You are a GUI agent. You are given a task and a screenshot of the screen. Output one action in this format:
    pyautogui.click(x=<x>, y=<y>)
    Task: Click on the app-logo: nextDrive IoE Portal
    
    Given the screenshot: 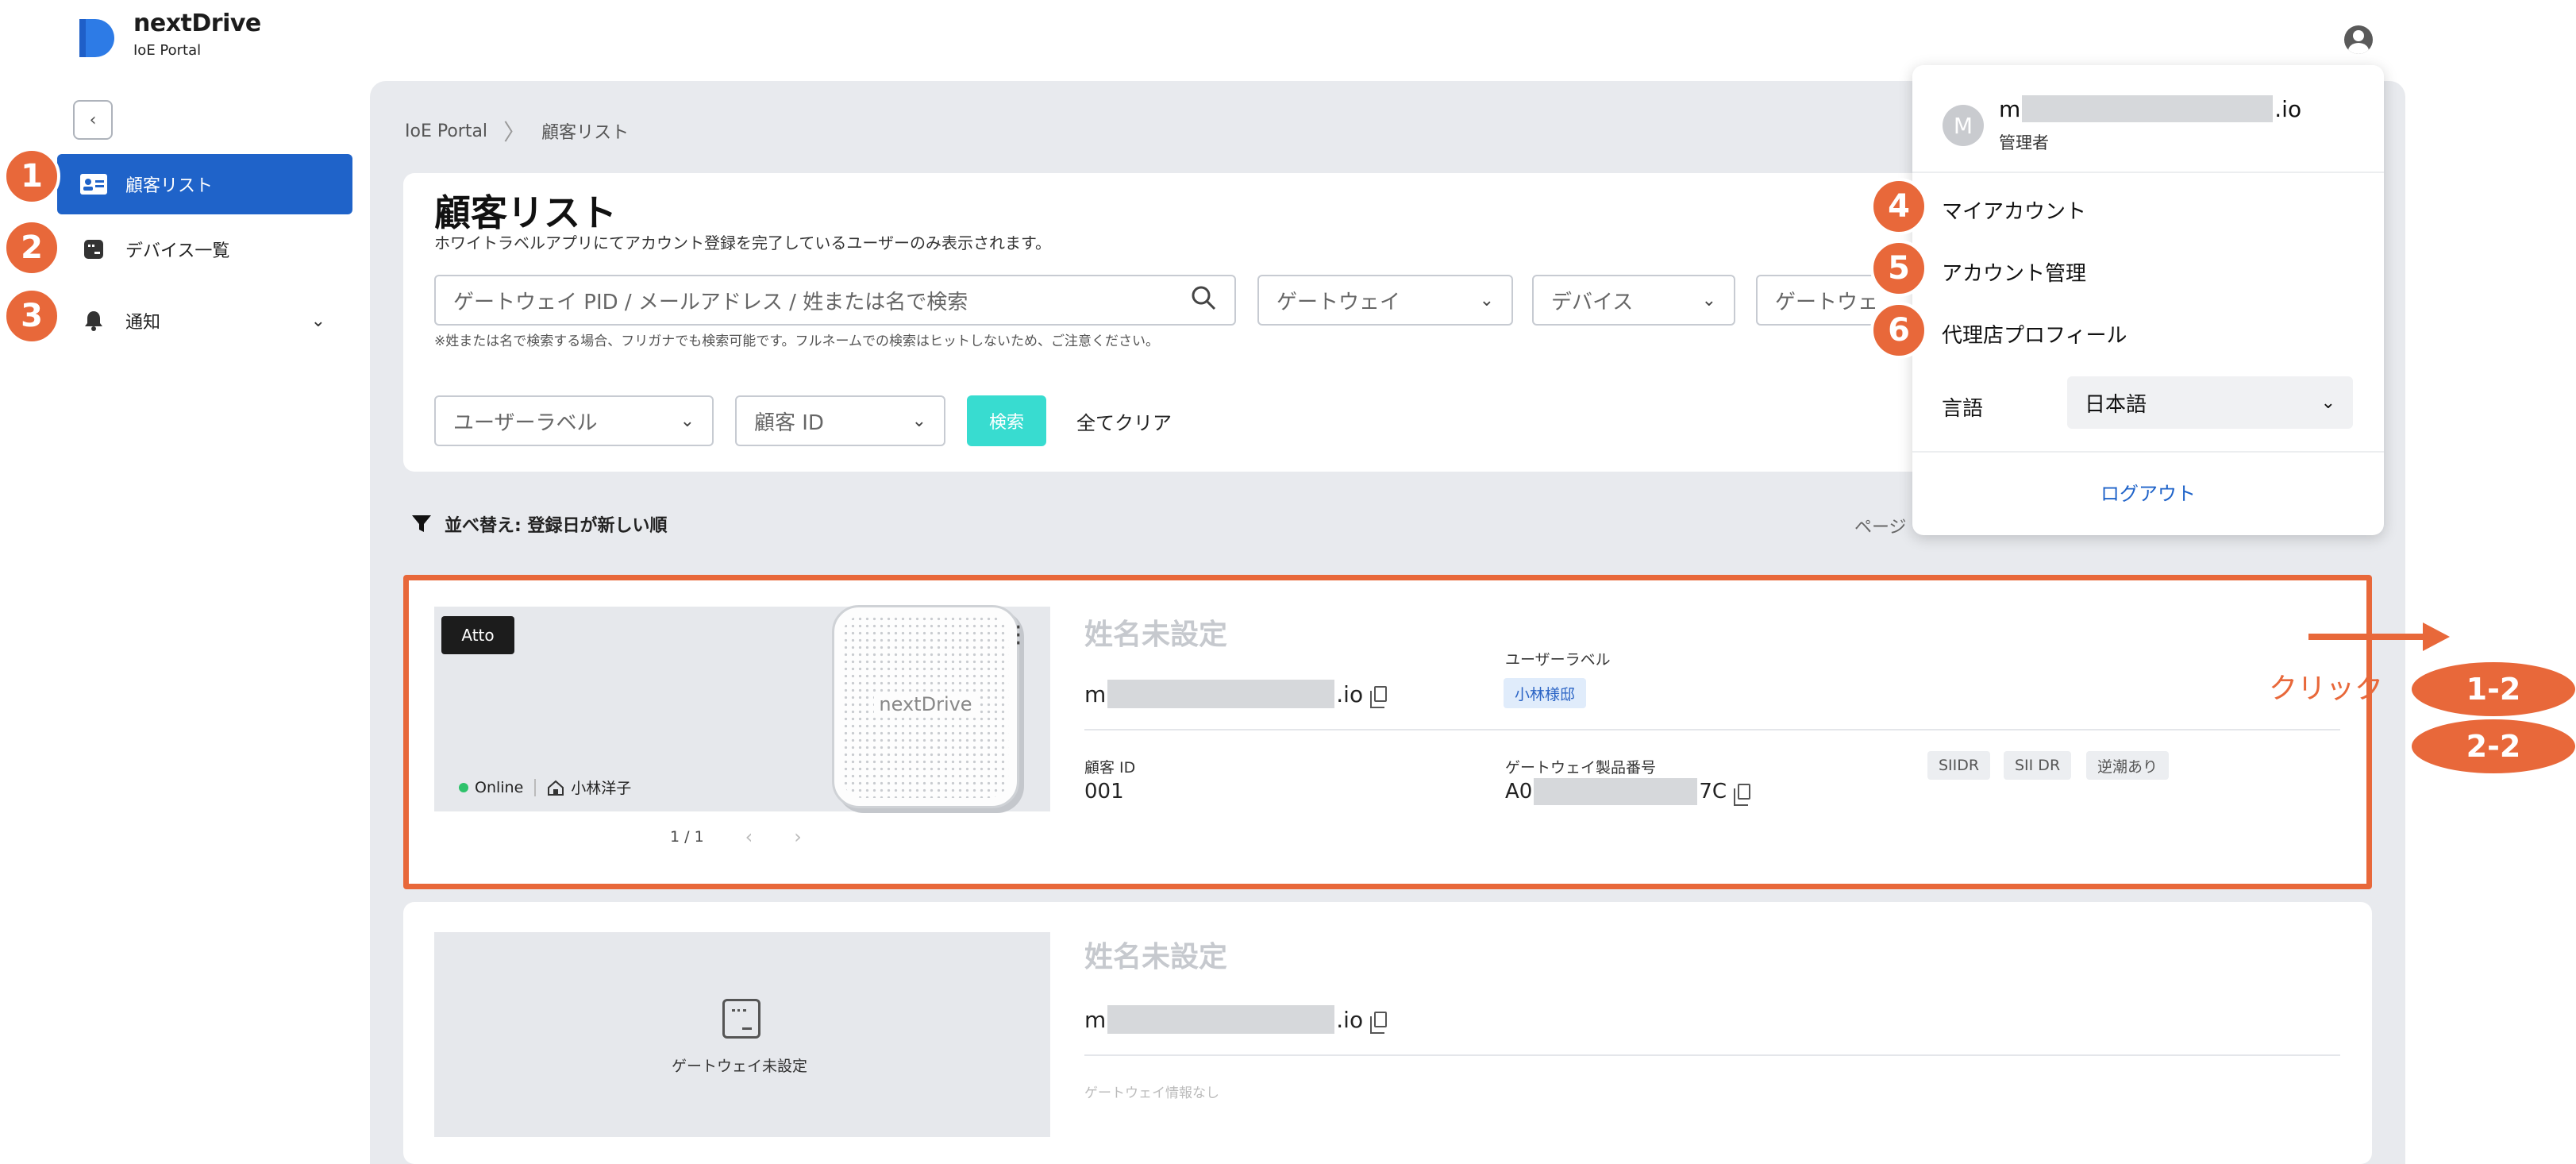 What is the action you would take?
    pyautogui.click(x=170, y=34)
    